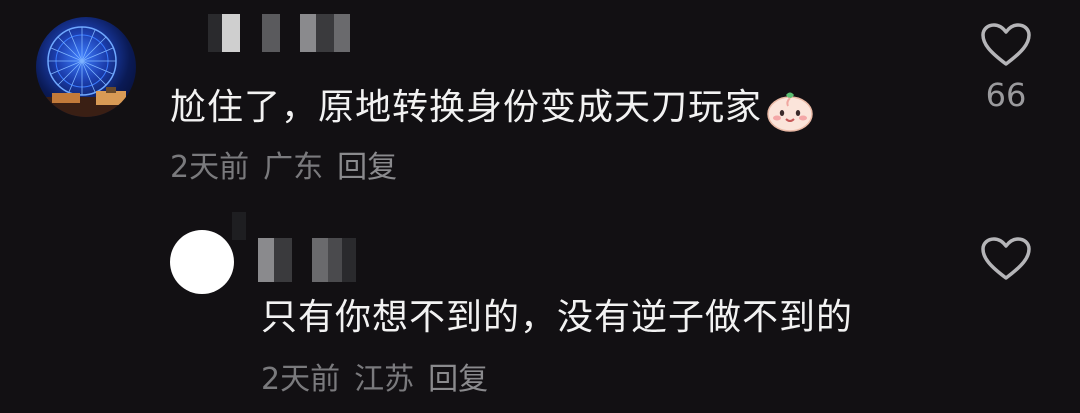  Describe the element at coordinates (86, 71) in the screenshot. I see `ferris-wheel-image` at that location.